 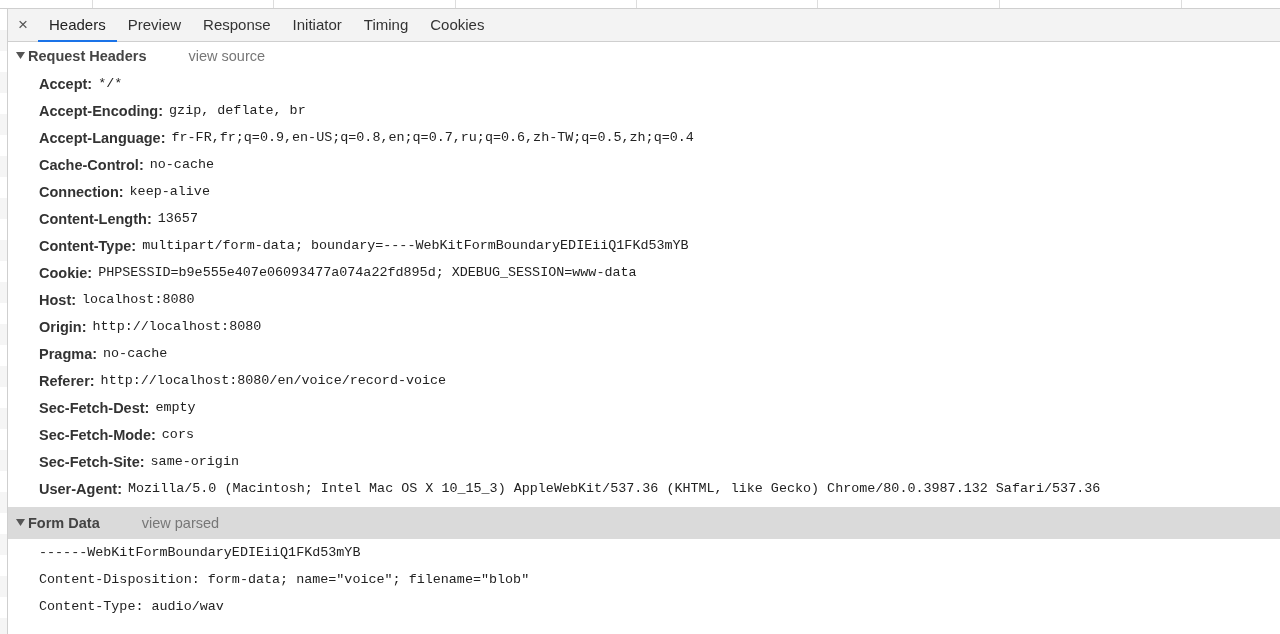 I want to click on header-name: Origin:, so click(x=63, y=326).